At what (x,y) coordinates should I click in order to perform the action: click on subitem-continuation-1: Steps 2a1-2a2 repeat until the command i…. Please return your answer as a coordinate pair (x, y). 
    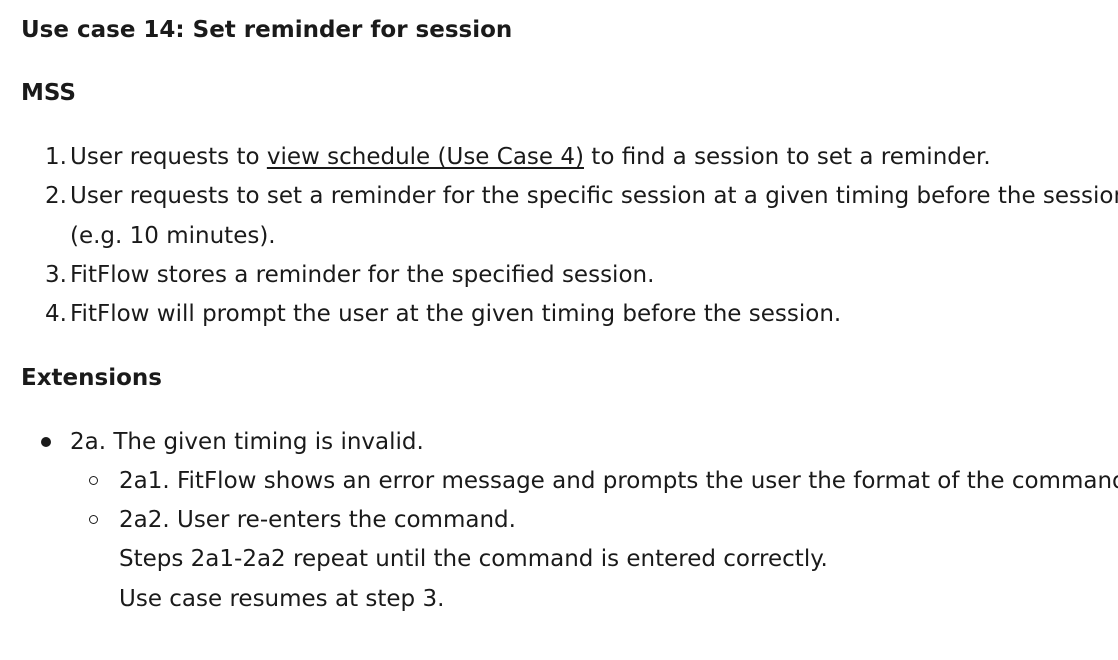
    Looking at the image, I should click on (473, 559).